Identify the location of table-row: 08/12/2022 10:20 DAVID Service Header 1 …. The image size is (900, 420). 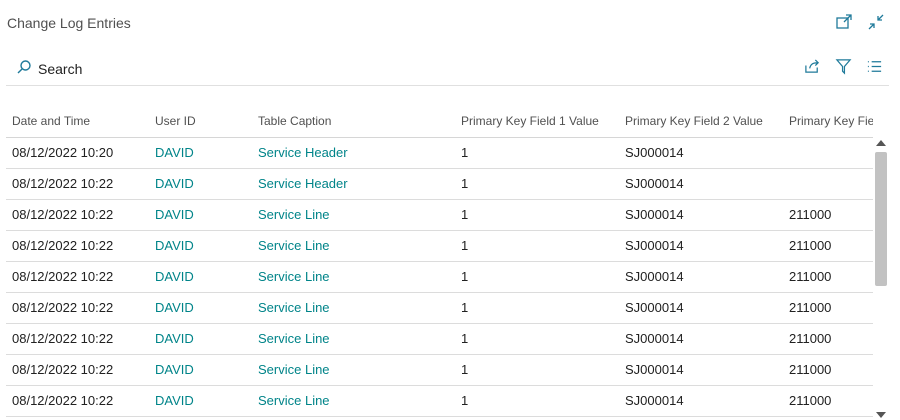
(439, 153).